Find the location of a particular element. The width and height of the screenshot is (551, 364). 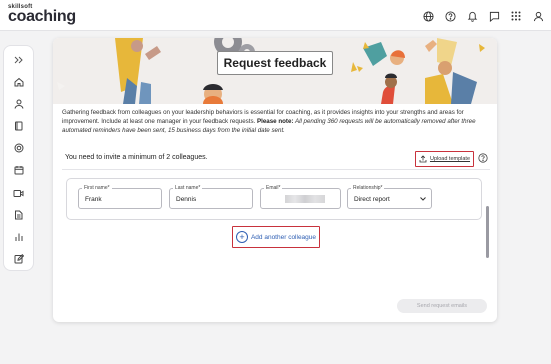

edit-icon is located at coordinates (18, 259).